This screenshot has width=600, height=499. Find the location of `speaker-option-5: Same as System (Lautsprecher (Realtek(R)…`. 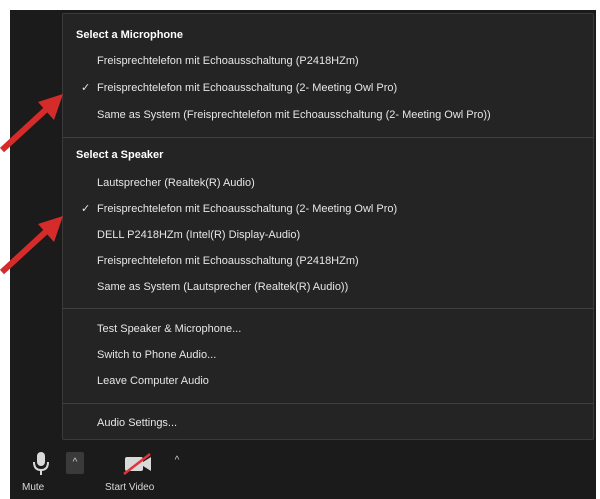

speaker-option-5: Same as System (Lautsprecher (Realtek(R)… is located at coordinates (328, 287).